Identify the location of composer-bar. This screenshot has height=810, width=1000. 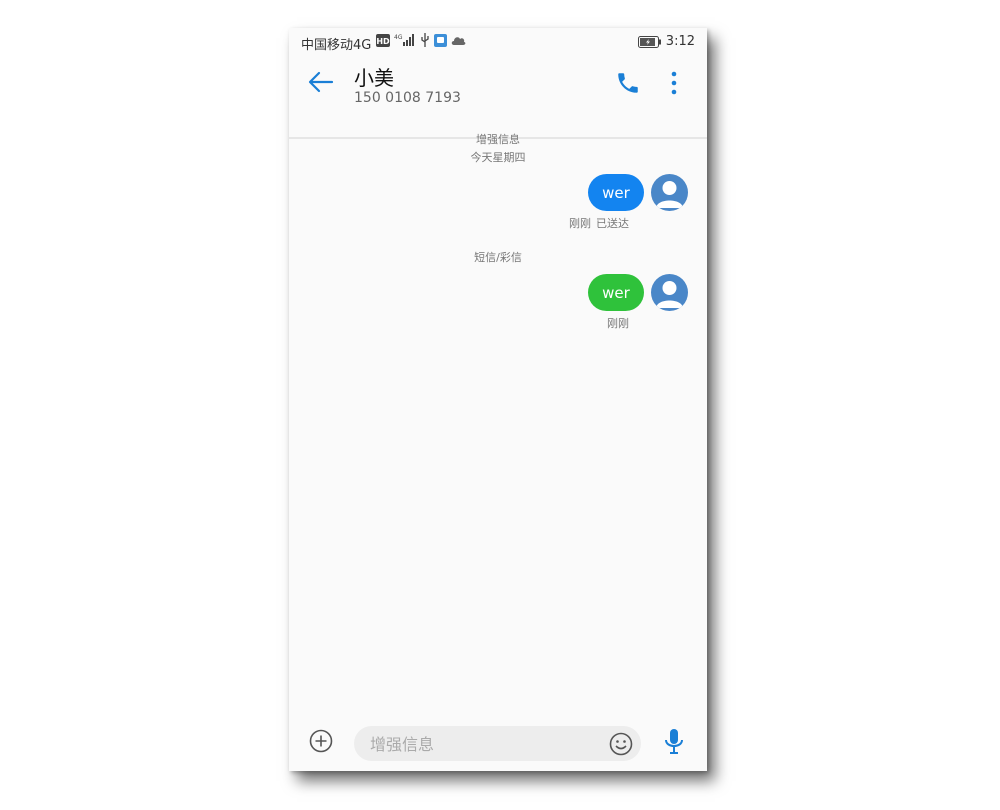
(498, 744).